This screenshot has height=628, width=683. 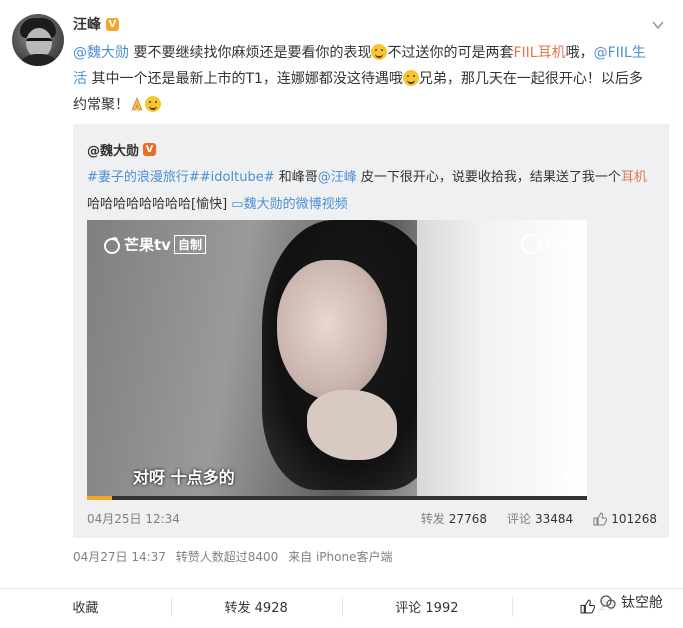 What do you see at coordinates (85, 606) in the screenshot?
I see `favorite-button: 收藏` at bounding box center [85, 606].